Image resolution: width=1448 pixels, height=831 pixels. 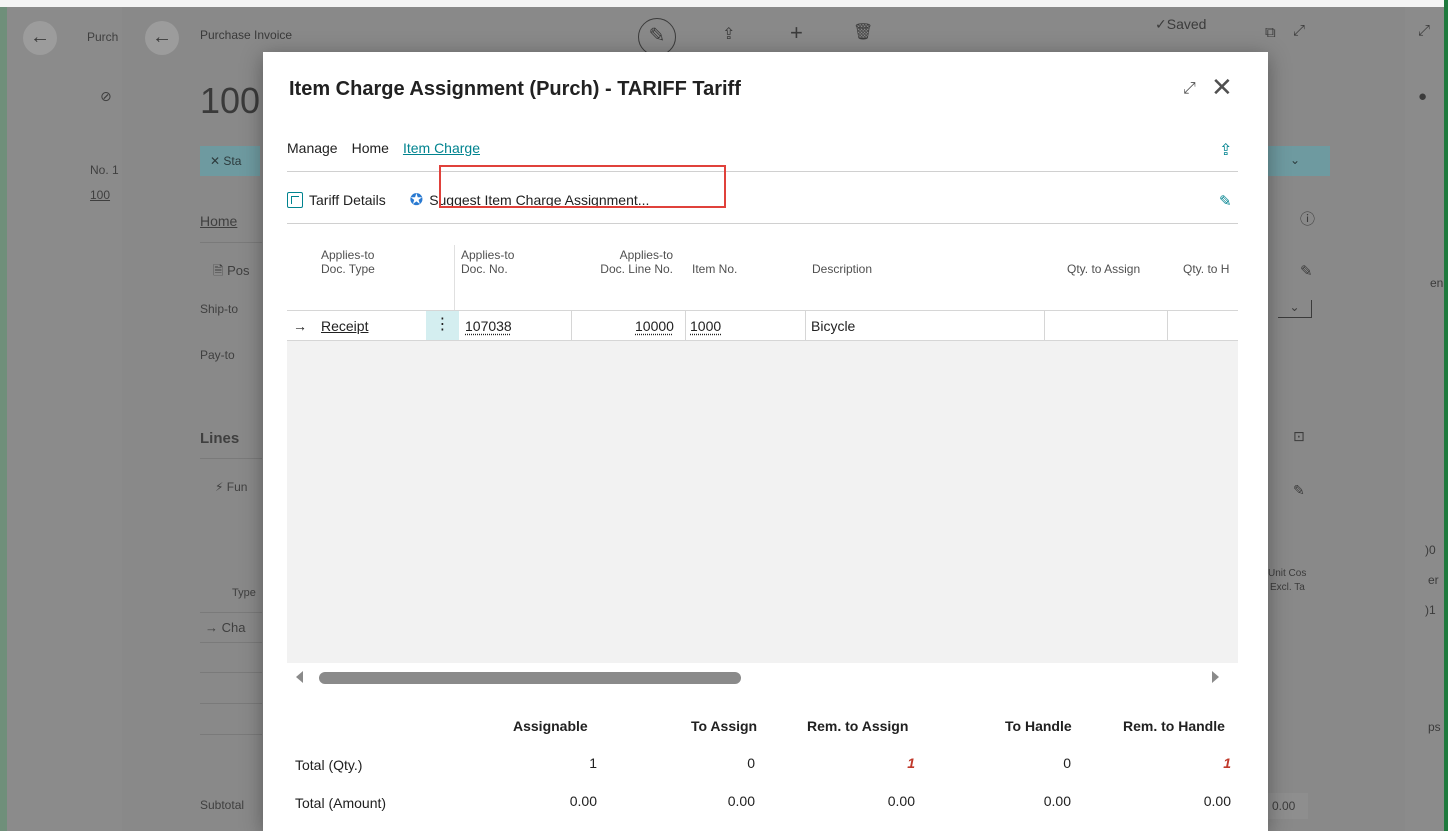 I want to click on dropdown-icon: ⌄, so click(x=1295, y=309).